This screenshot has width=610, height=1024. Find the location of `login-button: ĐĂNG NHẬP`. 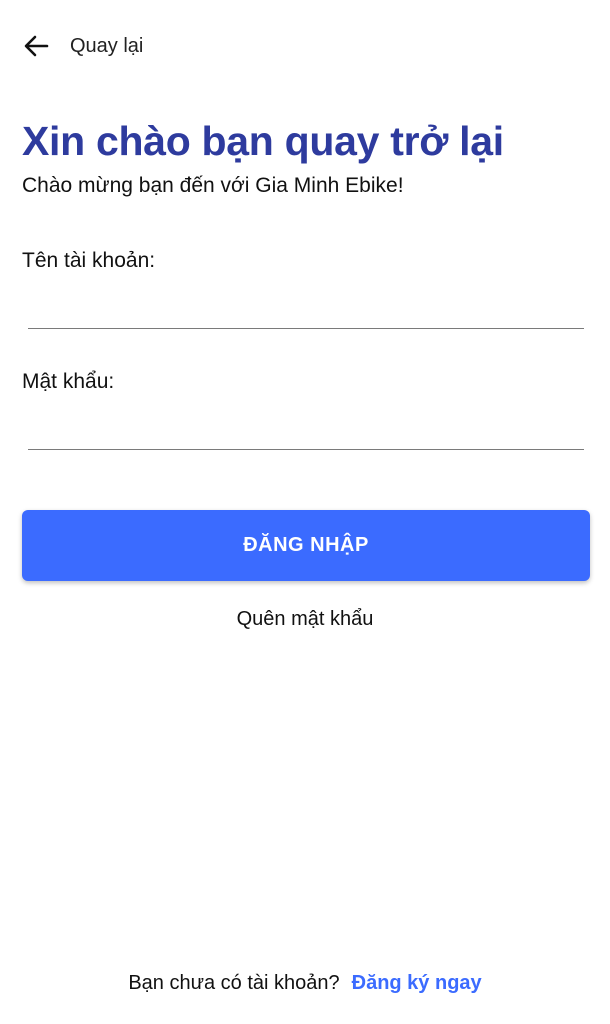

login-button: ĐĂNG NHẬP is located at coordinates (306, 545).